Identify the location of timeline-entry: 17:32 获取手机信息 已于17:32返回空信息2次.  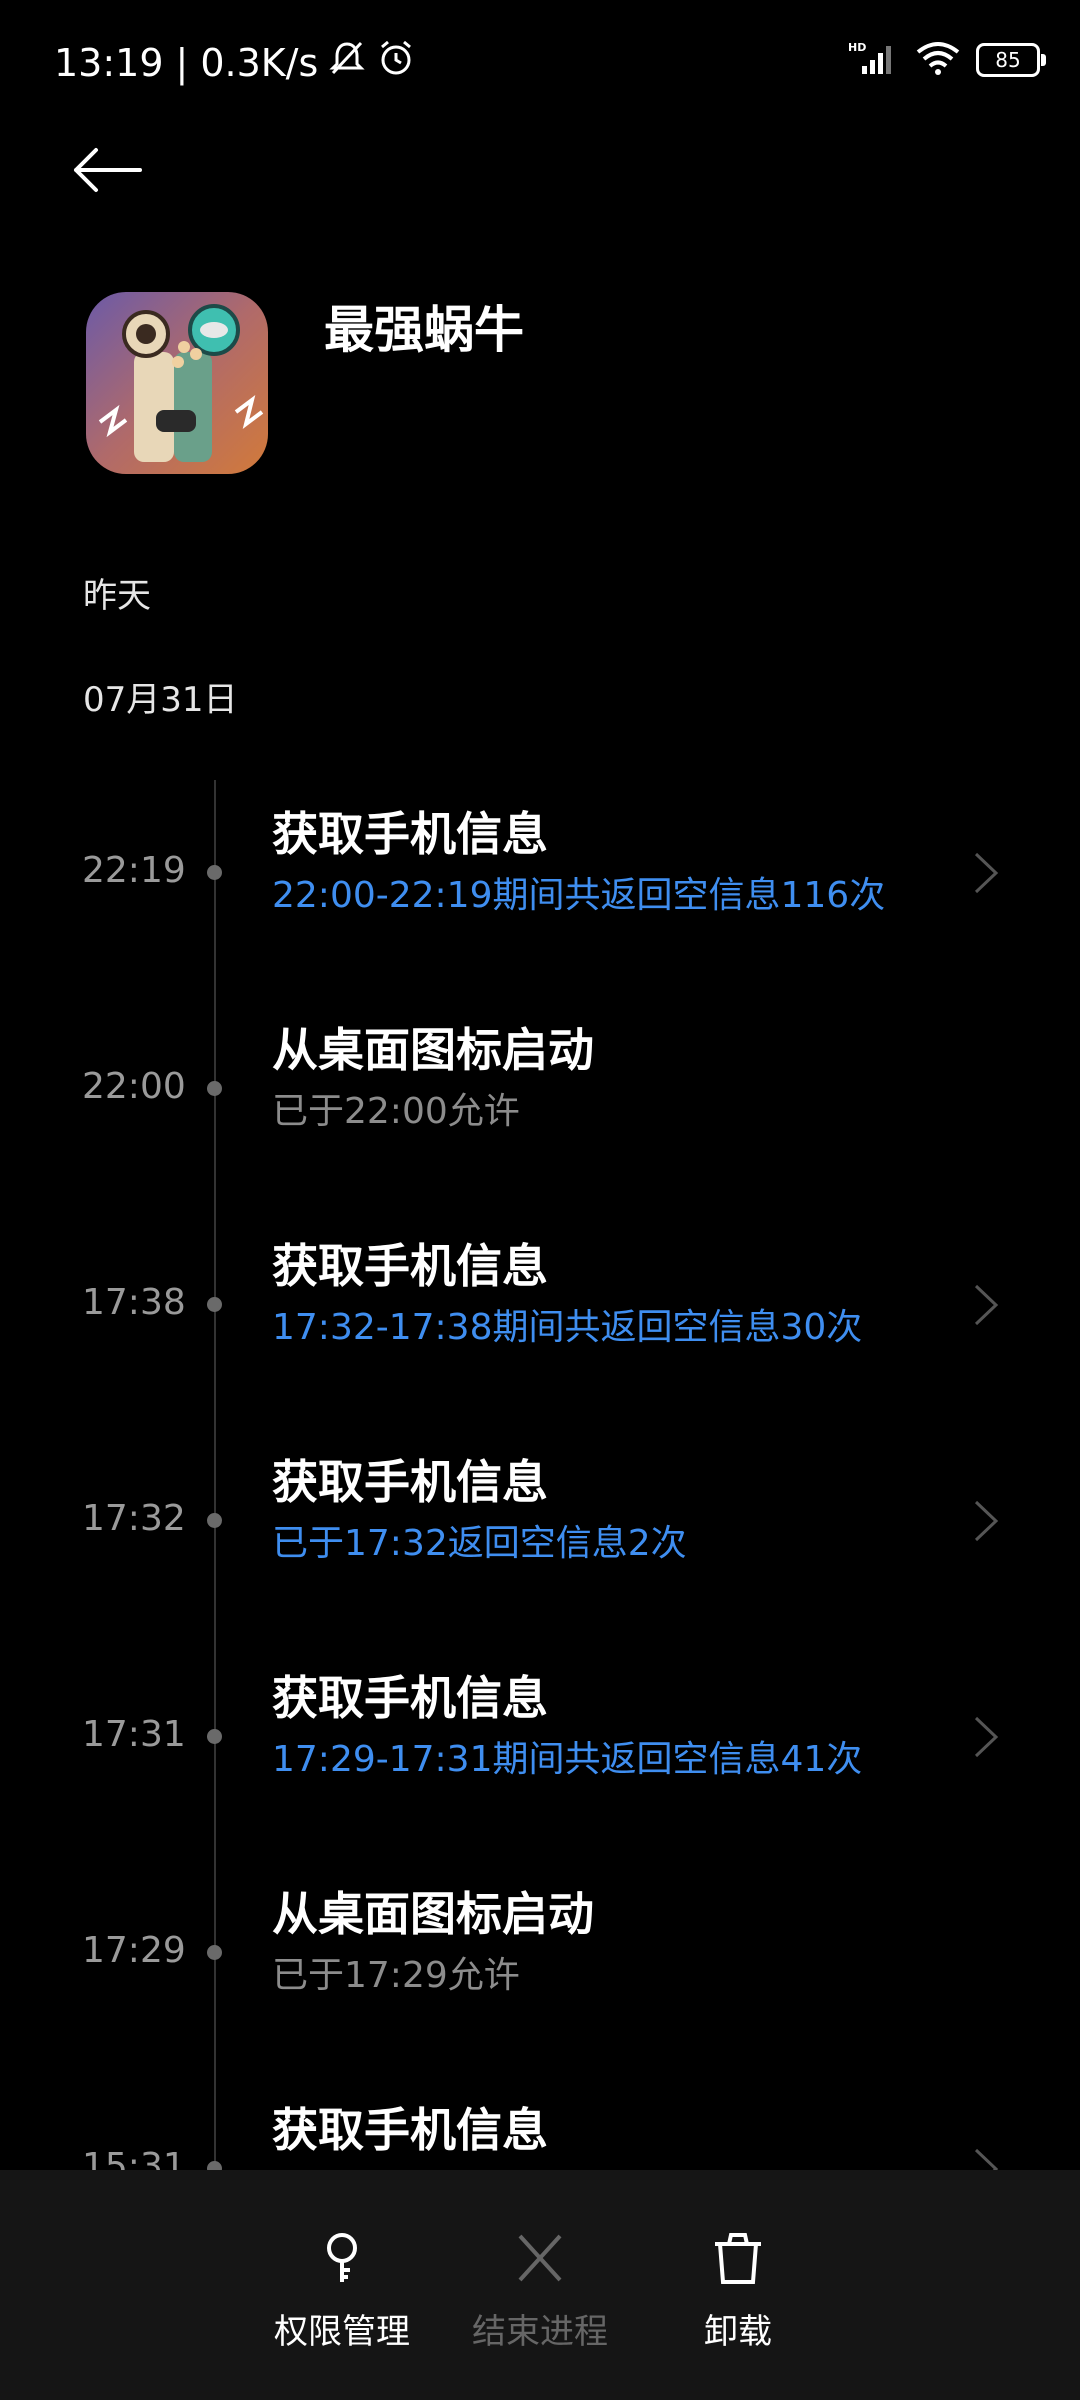
(540, 1556).